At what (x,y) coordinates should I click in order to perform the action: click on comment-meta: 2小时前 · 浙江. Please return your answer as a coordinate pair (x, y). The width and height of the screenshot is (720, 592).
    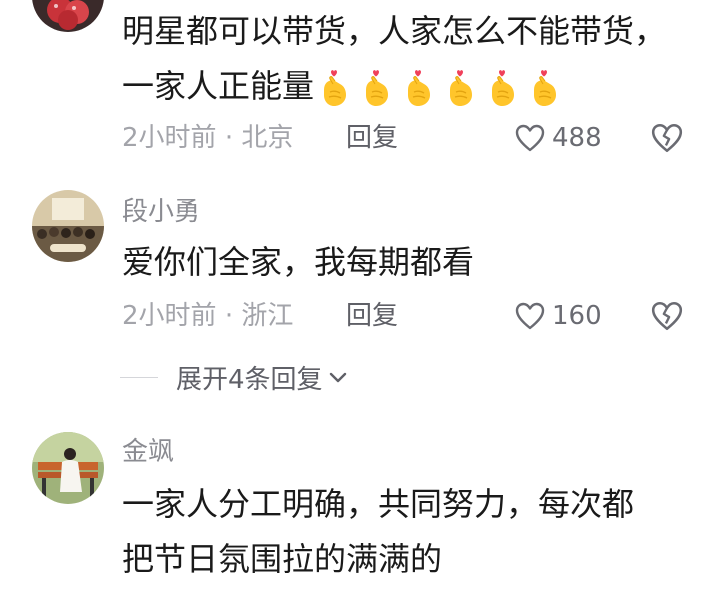
    Looking at the image, I should click on (208, 316).